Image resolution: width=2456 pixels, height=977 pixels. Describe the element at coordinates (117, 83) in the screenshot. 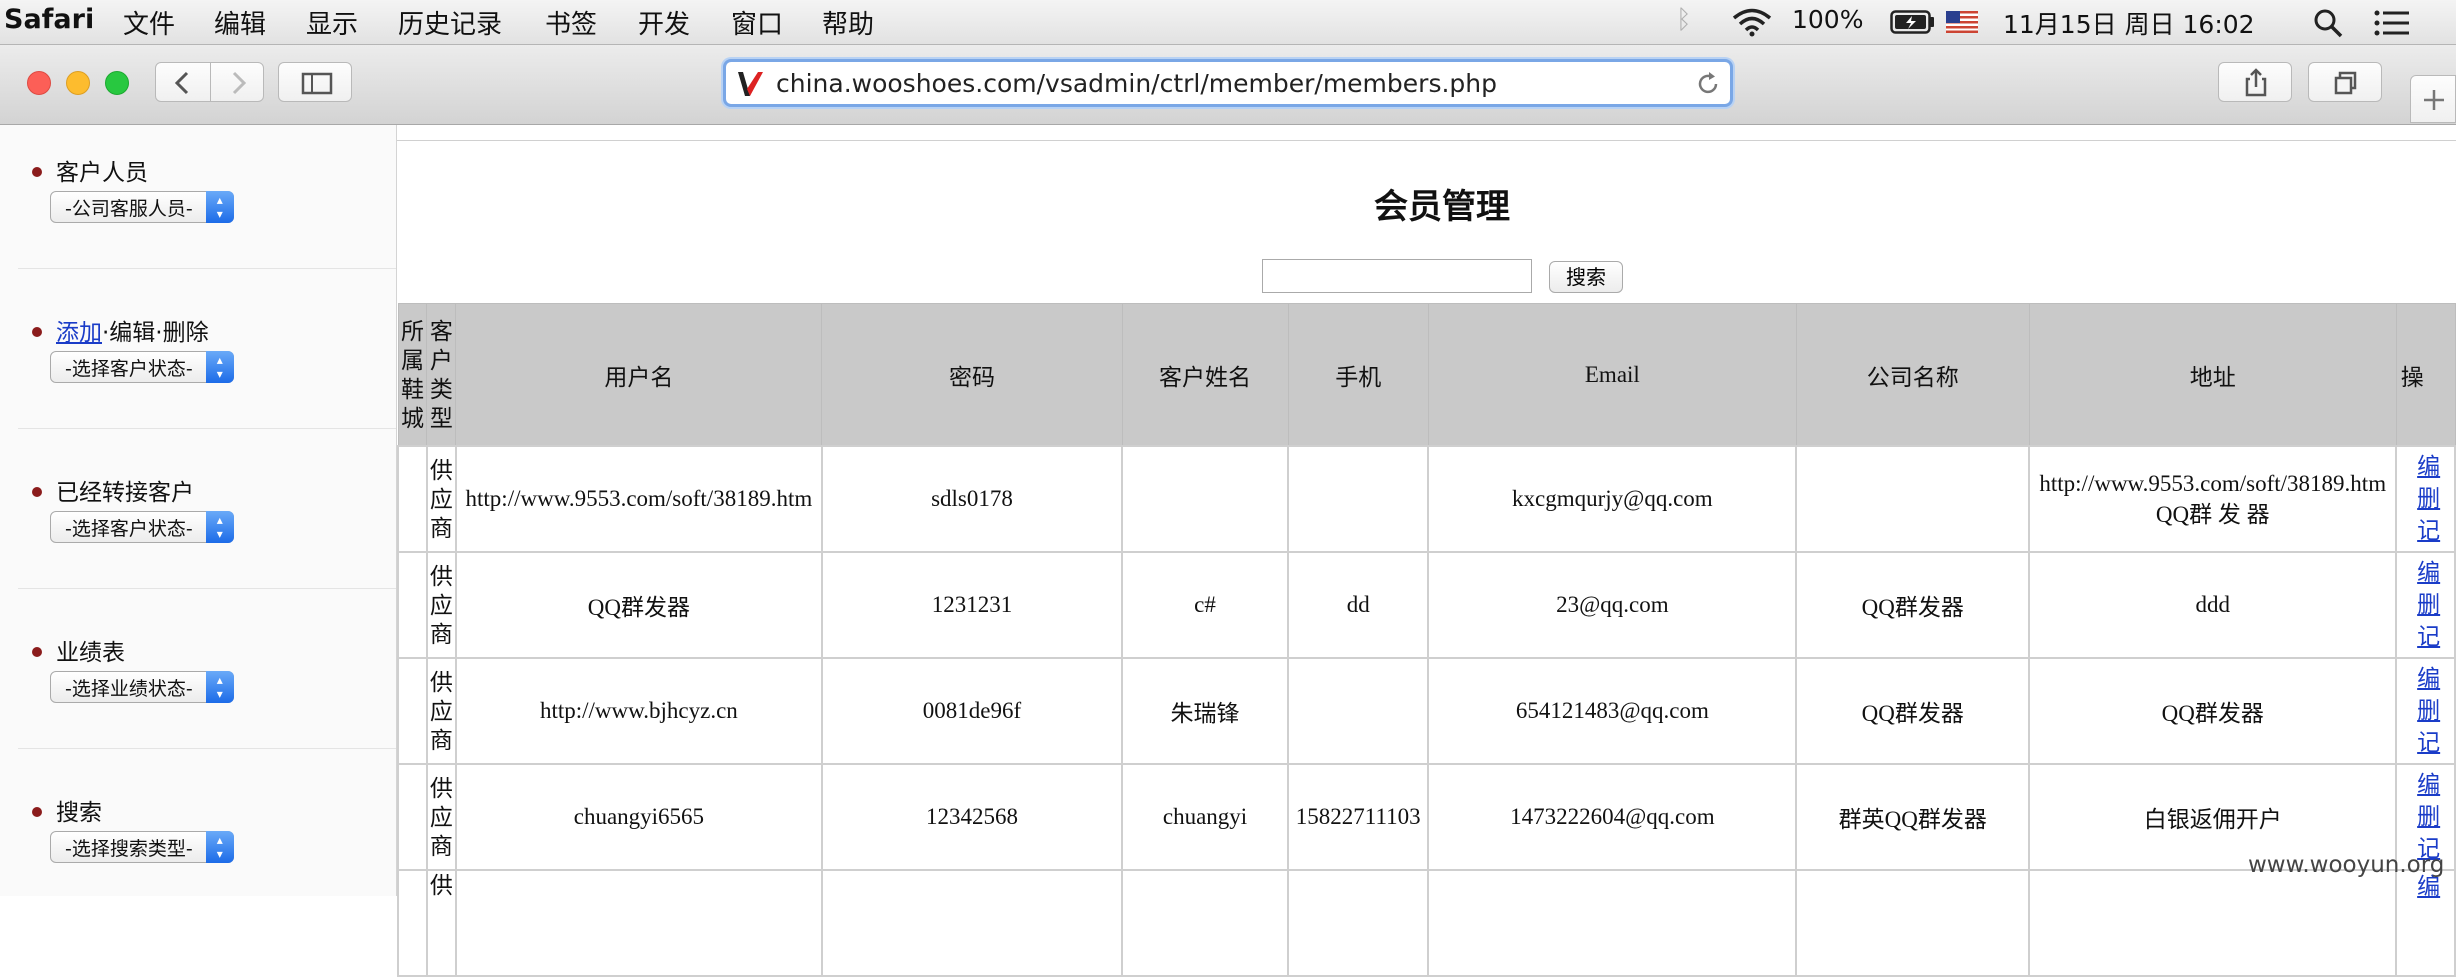

I see `zoom-window-button` at that location.